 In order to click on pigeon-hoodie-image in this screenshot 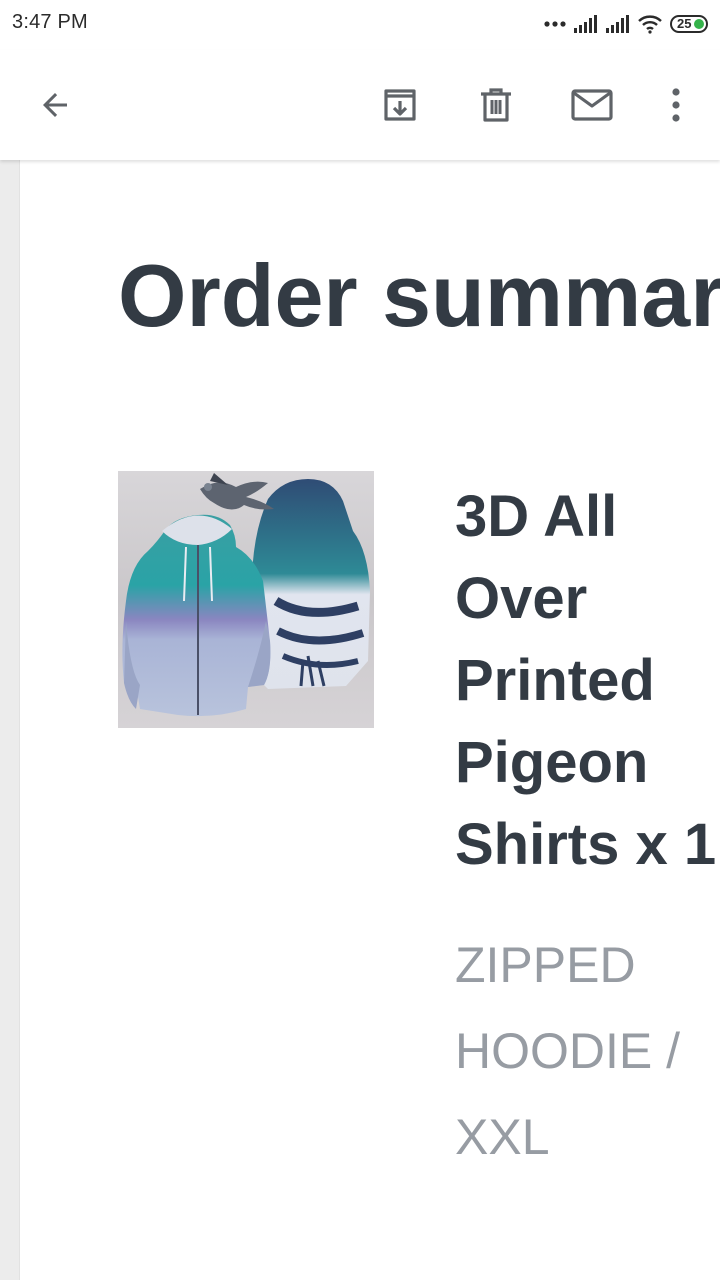, I will do `click(246, 599)`.